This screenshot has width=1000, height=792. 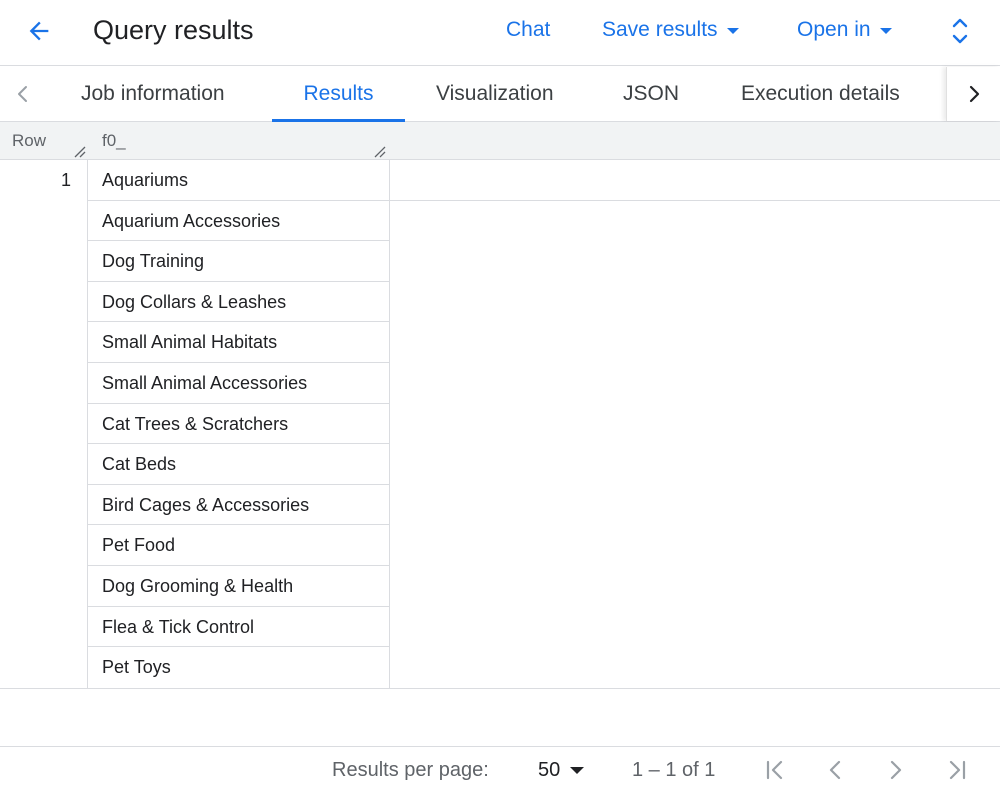 I want to click on column-header-f0: f0_, so click(x=114, y=140).